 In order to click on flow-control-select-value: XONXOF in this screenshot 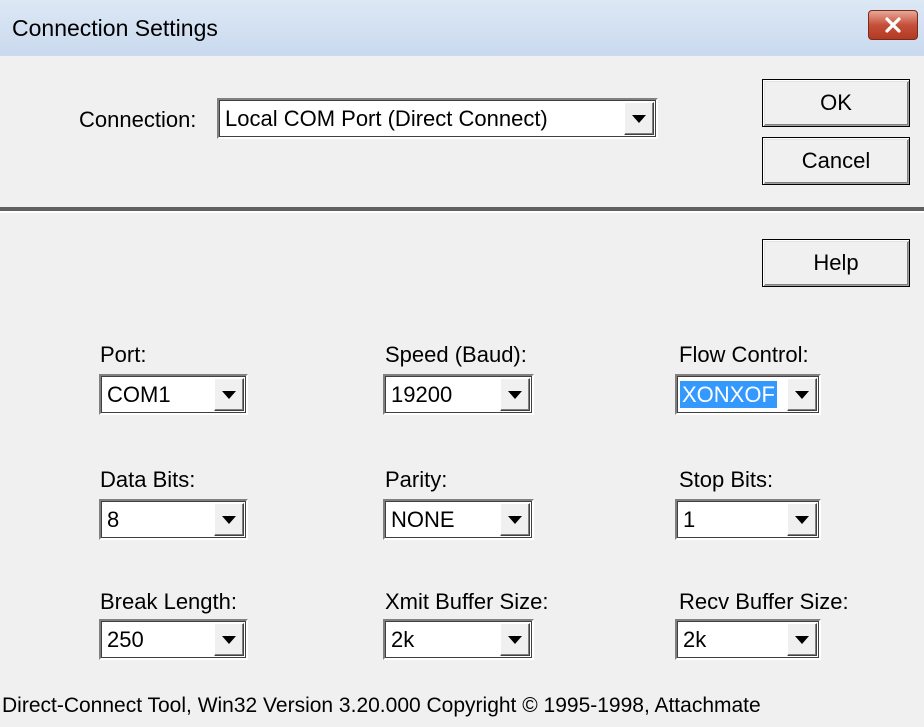, I will do `click(728, 394)`.